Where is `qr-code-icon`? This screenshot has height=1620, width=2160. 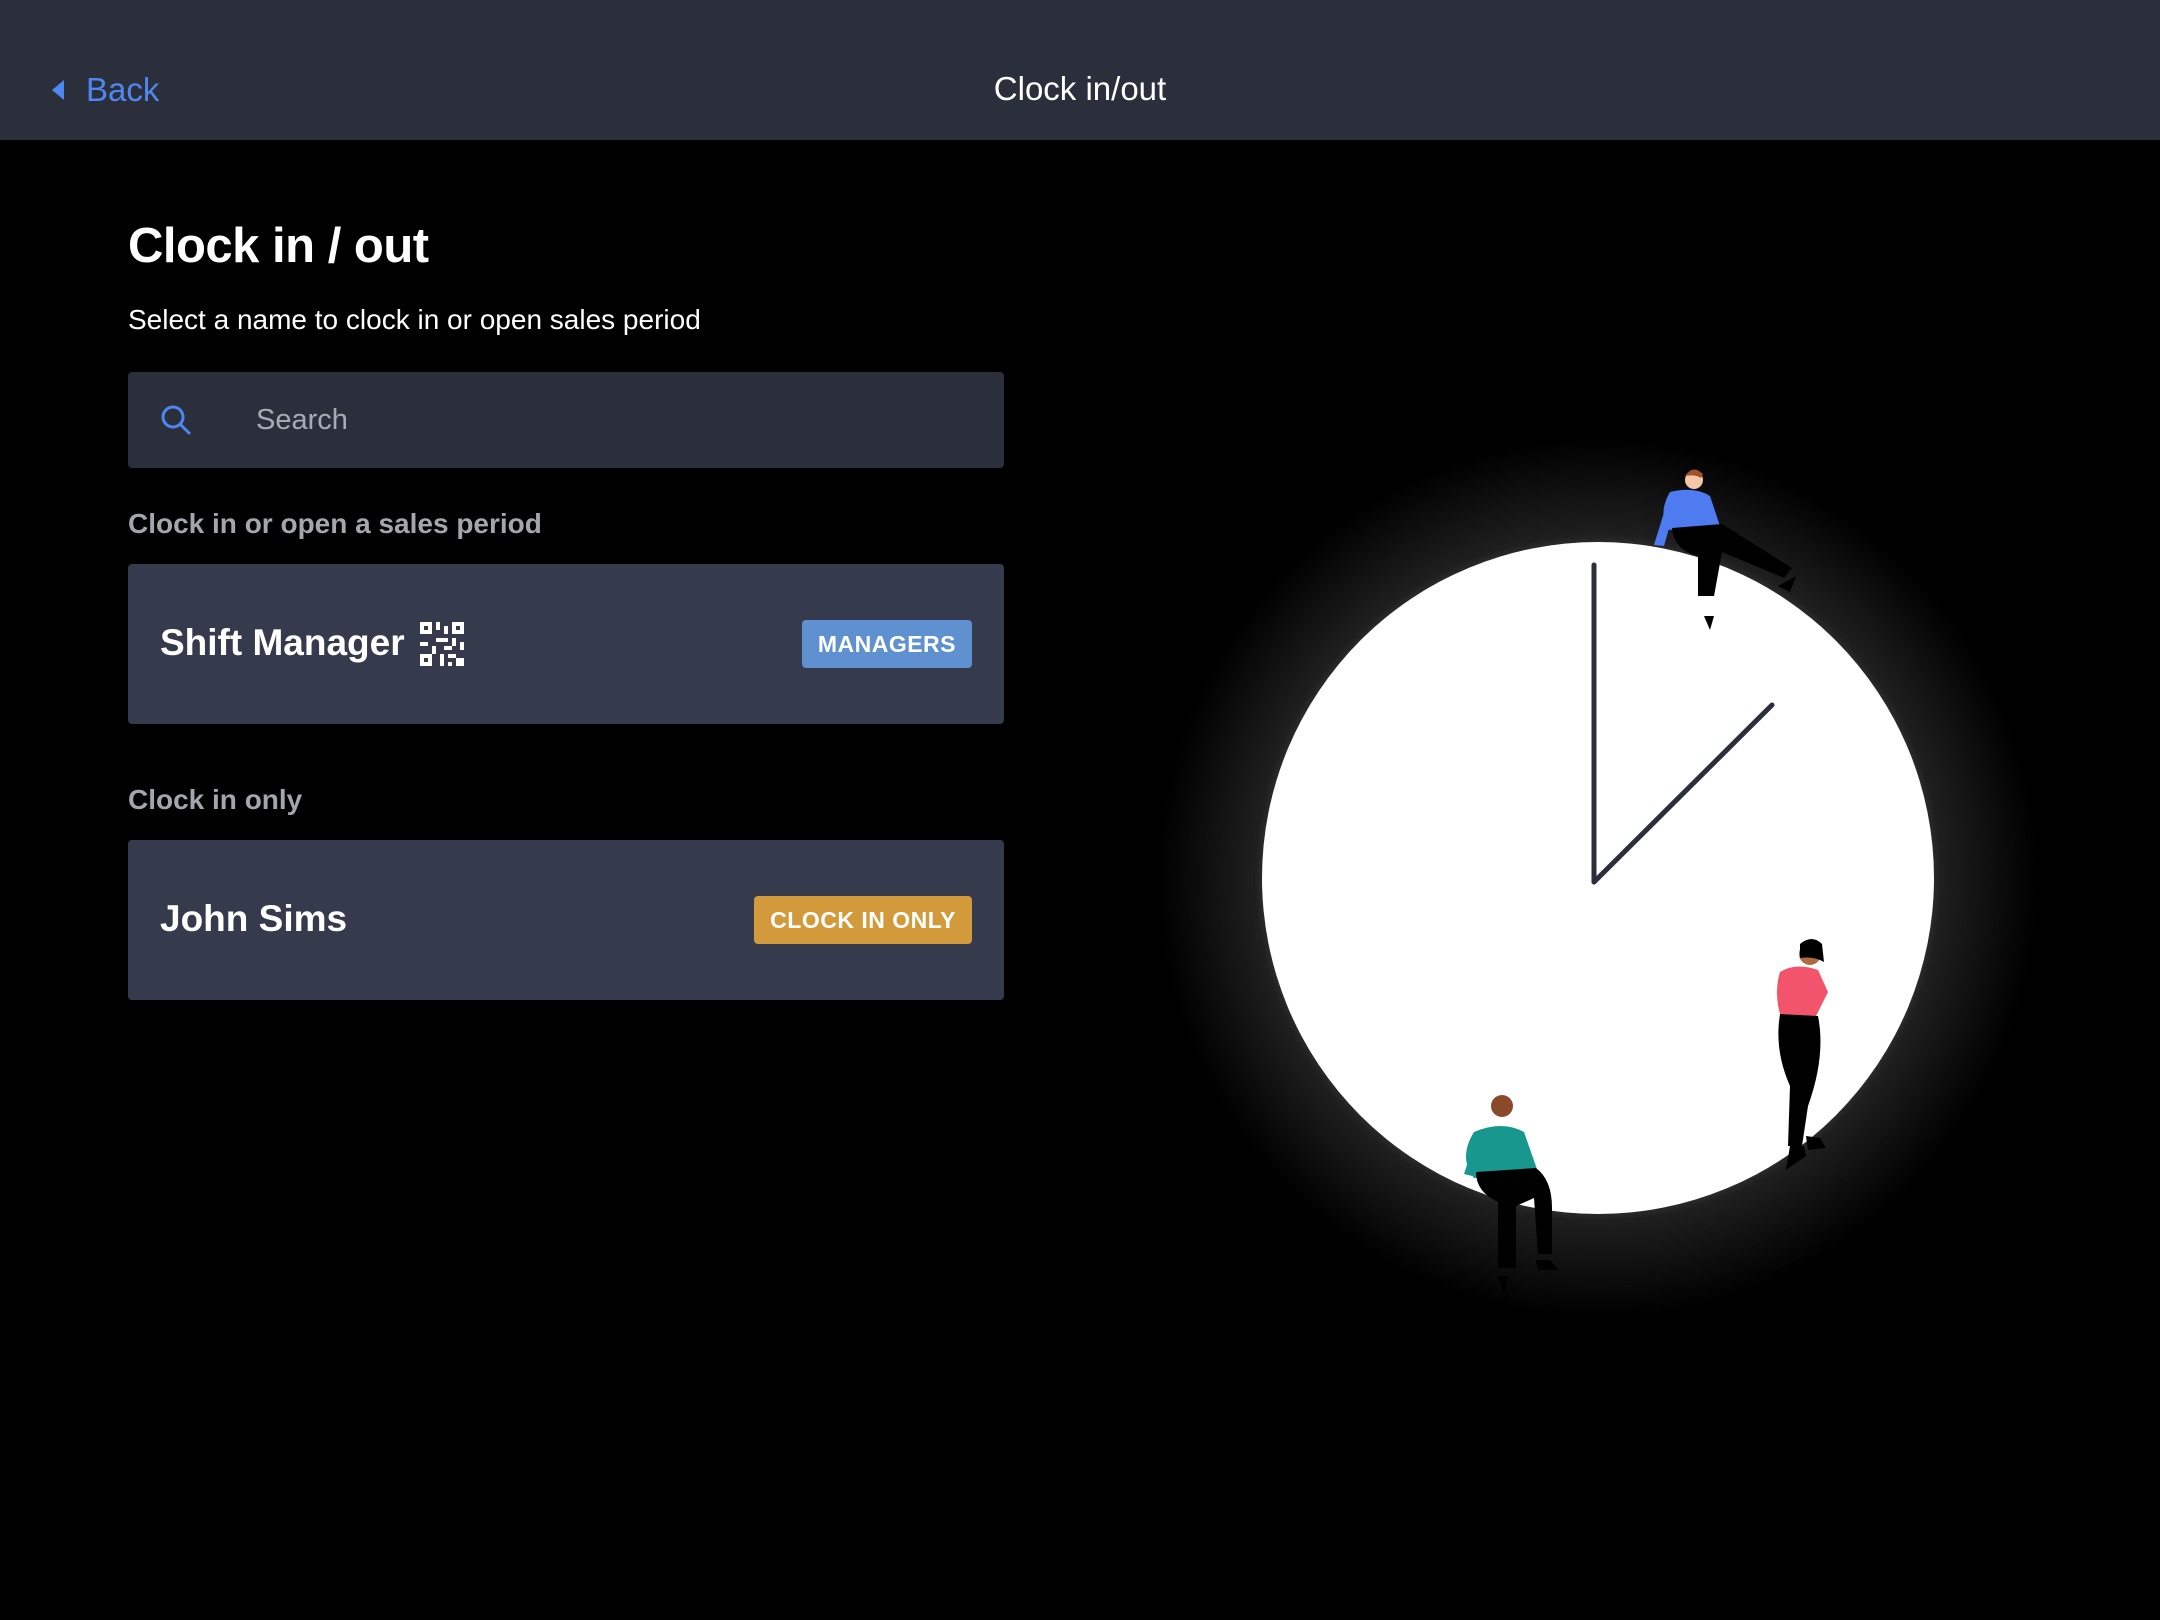
qr-code-icon is located at coordinates (442, 644).